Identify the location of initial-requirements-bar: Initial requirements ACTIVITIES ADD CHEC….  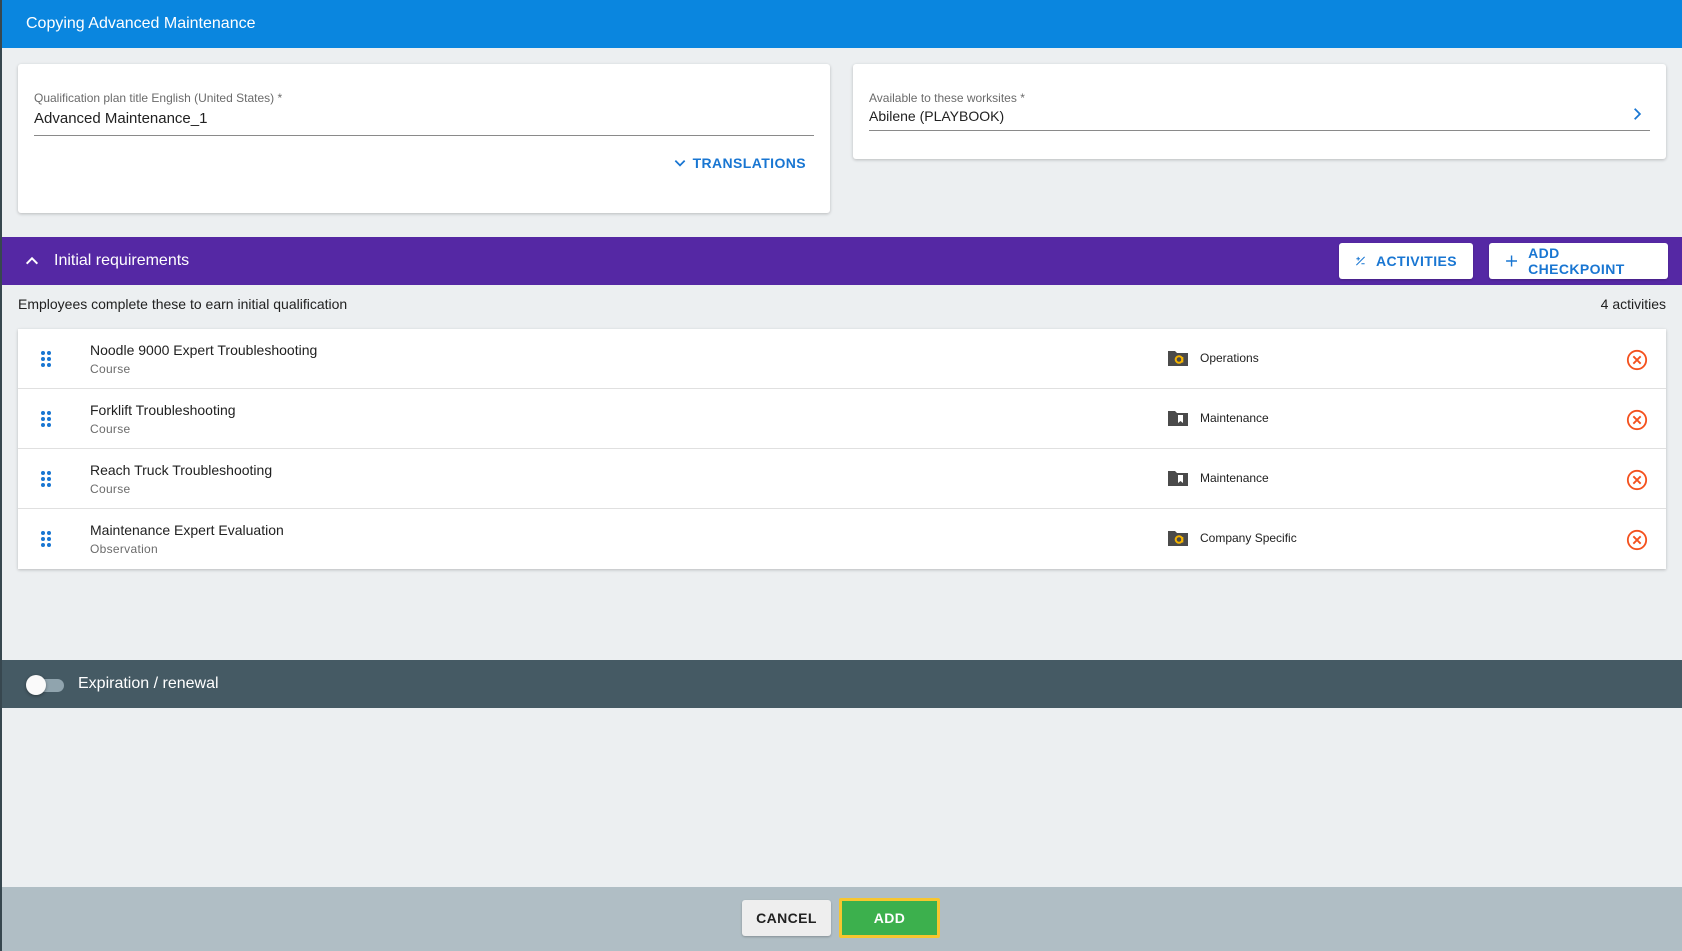
(842, 261).